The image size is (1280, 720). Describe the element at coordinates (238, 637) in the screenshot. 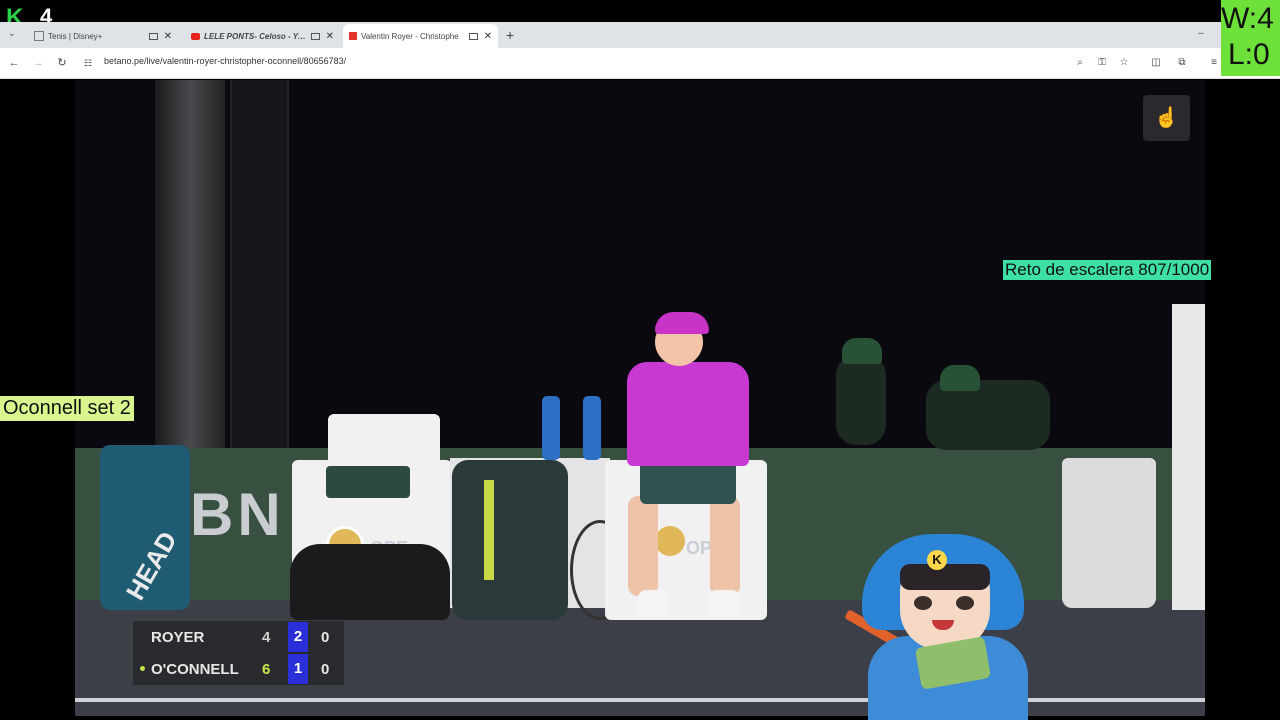

I see `scoreboard-row: ROYER 4 2 0` at that location.